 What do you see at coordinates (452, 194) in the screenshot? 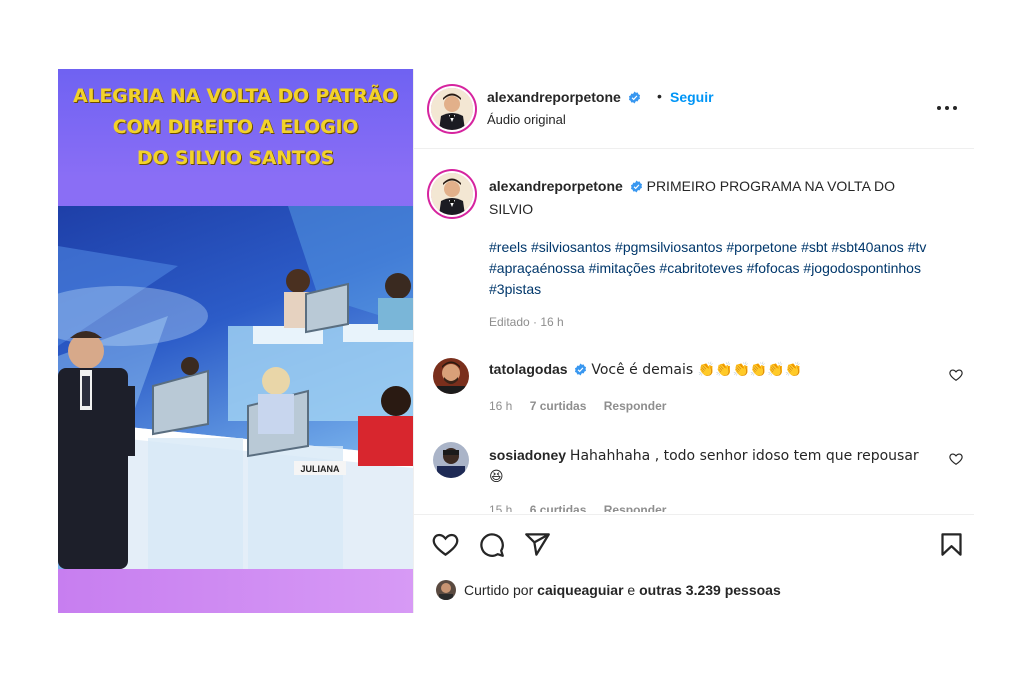
I see `caption-author-avatar` at bounding box center [452, 194].